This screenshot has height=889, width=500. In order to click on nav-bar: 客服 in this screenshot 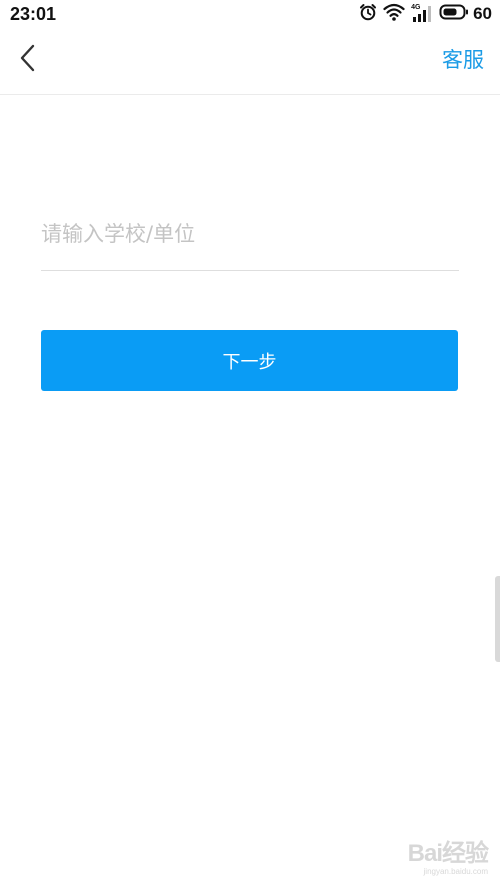, I will do `click(250, 61)`.